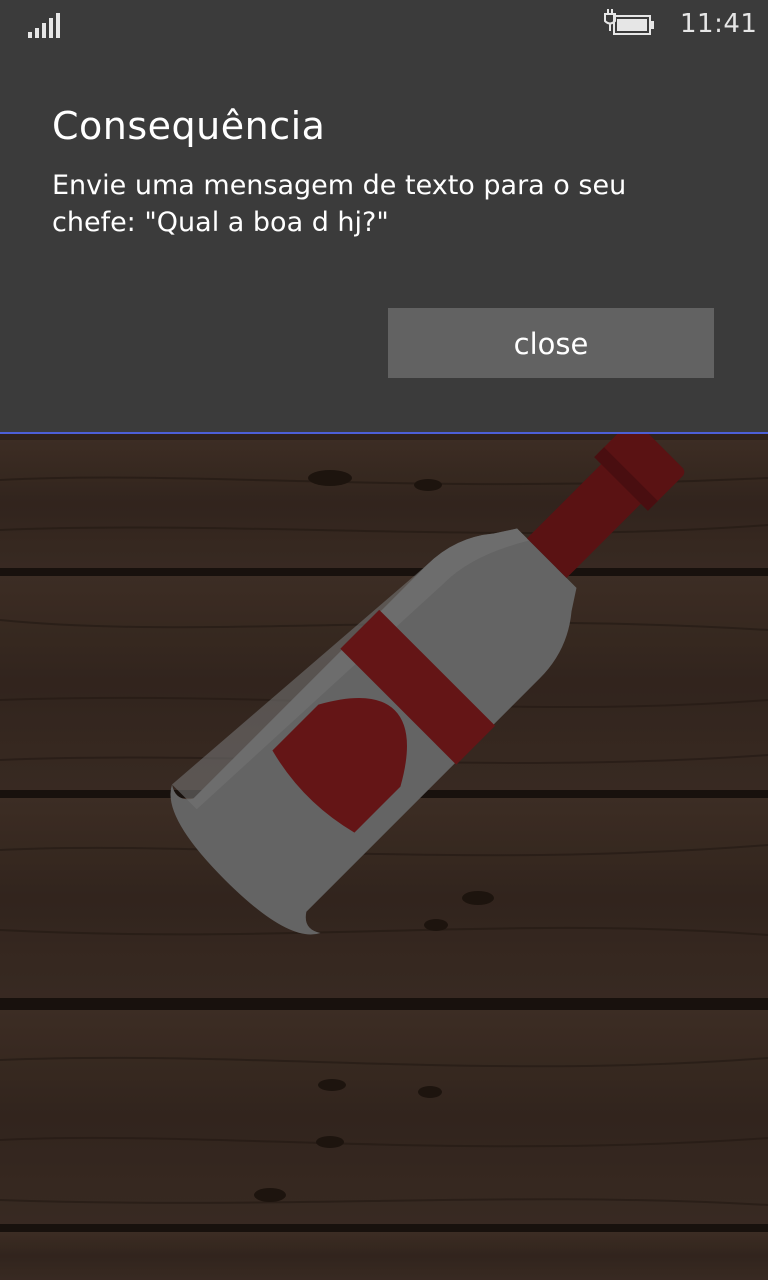  I want to click on close-button: close, so click(551, 343).